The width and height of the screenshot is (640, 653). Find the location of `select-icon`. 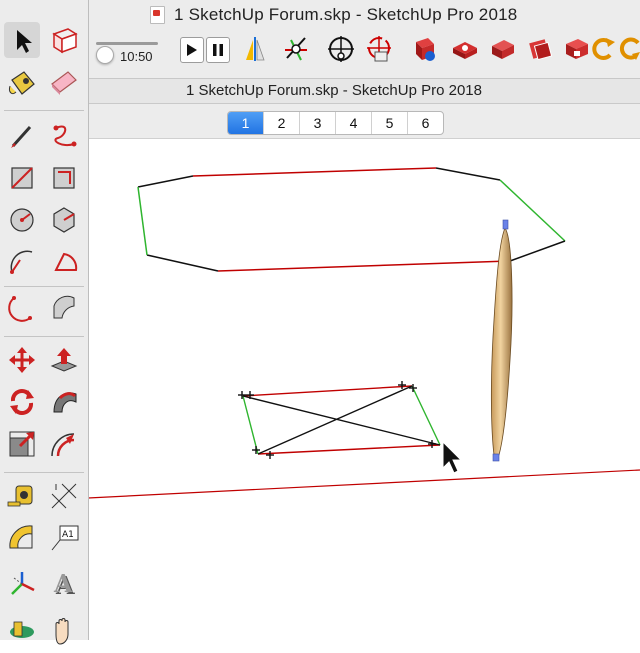

select-icon is located at coordinates (24, 41).